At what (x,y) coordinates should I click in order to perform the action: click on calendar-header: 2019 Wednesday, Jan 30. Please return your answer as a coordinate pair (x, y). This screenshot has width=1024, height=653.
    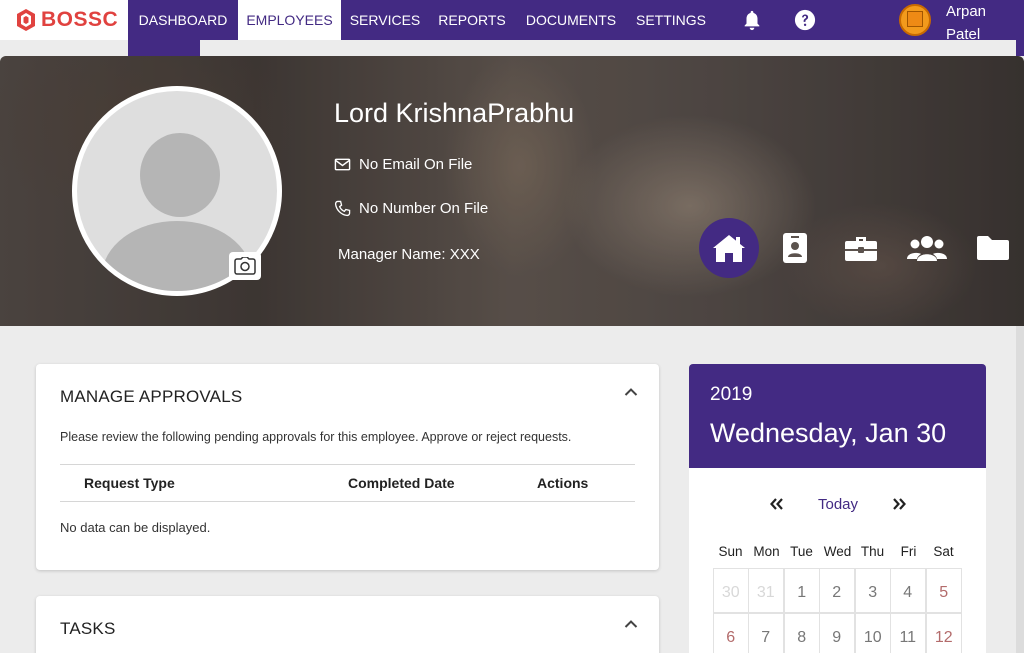
    Looking at the image, I should click on (837, 416).